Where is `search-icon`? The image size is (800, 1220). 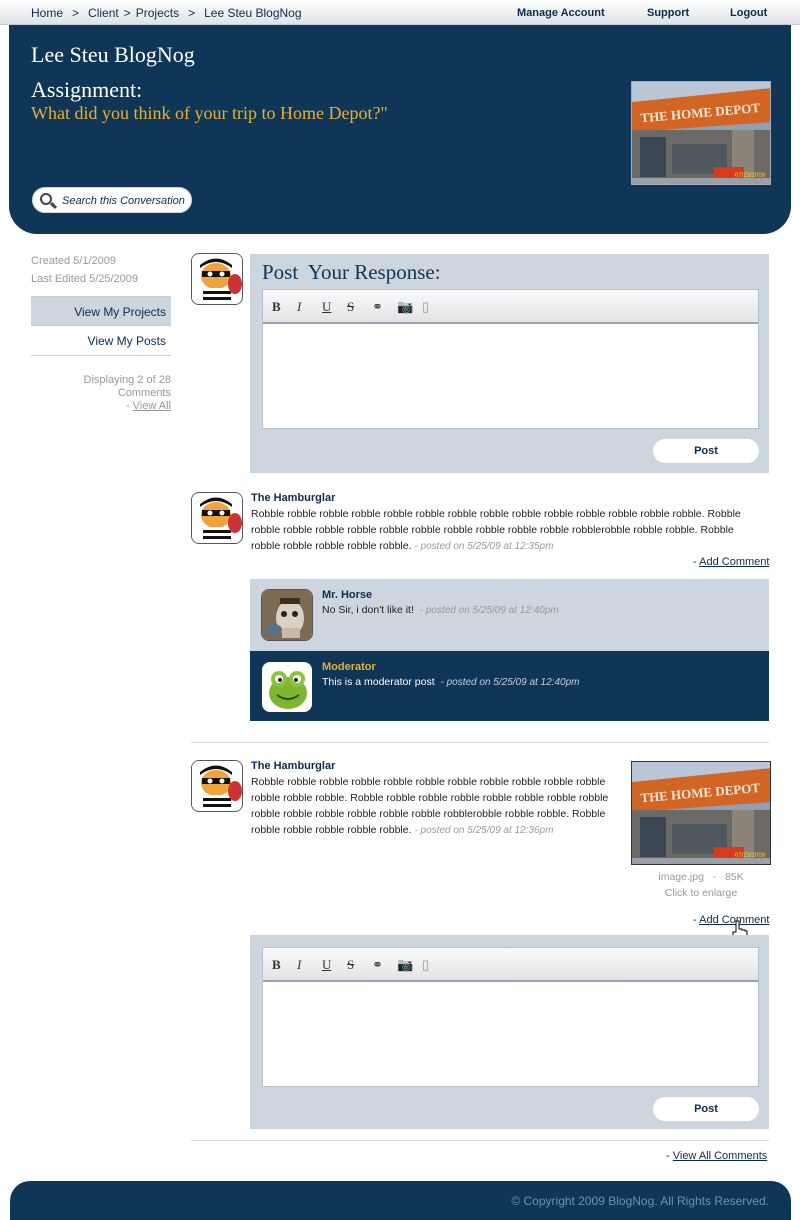
search-icon is located at coordinates (46, 199).